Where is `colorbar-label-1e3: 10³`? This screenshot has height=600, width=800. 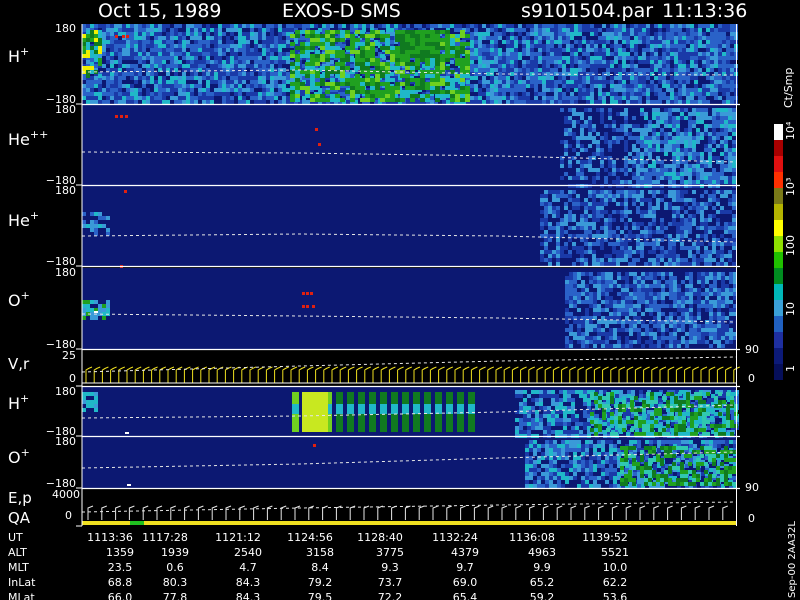 colorbar-label-1e3: 10³ is located at coordinates (790, 187).